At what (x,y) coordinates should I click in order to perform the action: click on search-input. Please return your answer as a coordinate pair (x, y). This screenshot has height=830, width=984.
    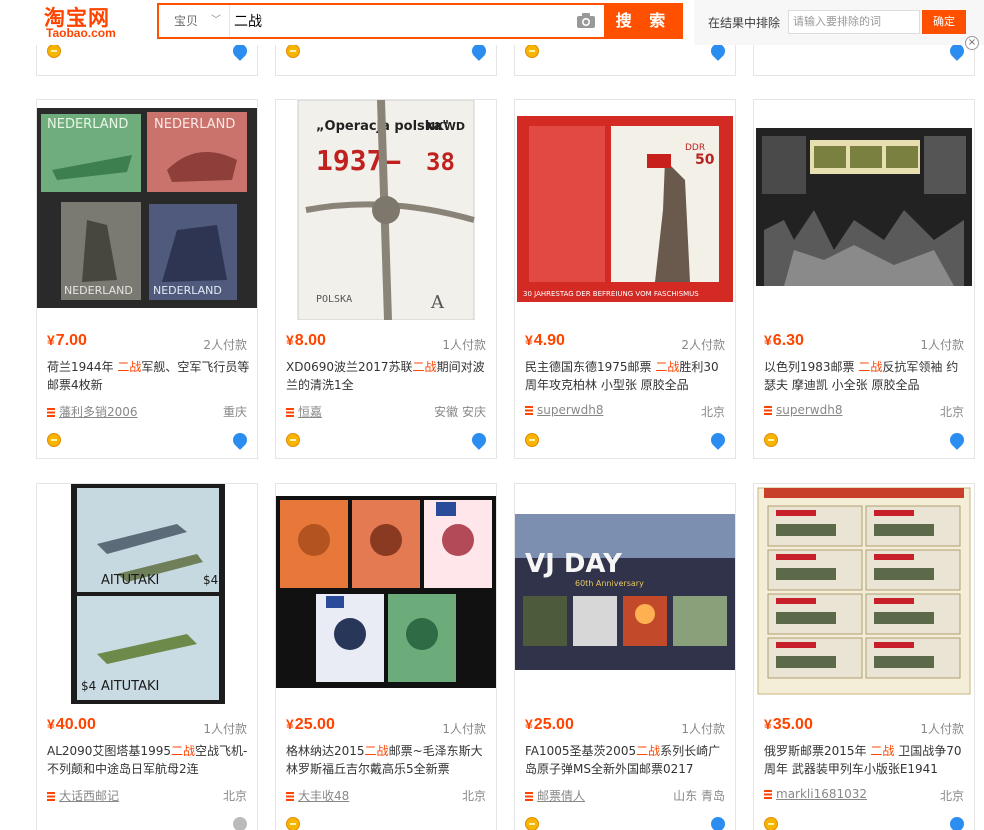
    Looking at the image, I should click on (402, 21).